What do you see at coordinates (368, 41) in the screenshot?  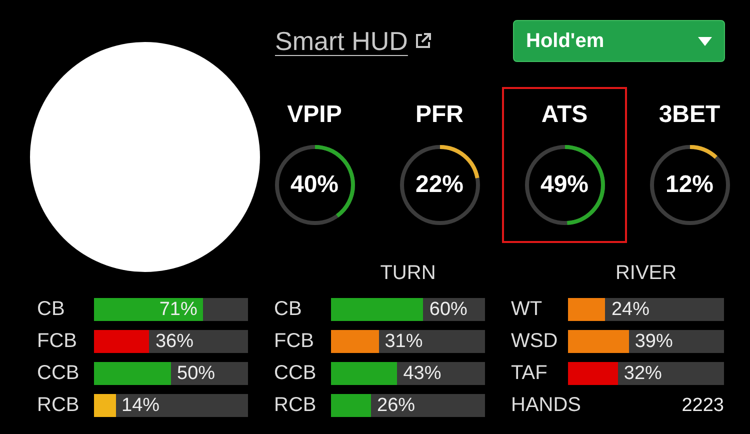 I see `smart-hud-link: Smart HUD` at bounding box center [368, 41].